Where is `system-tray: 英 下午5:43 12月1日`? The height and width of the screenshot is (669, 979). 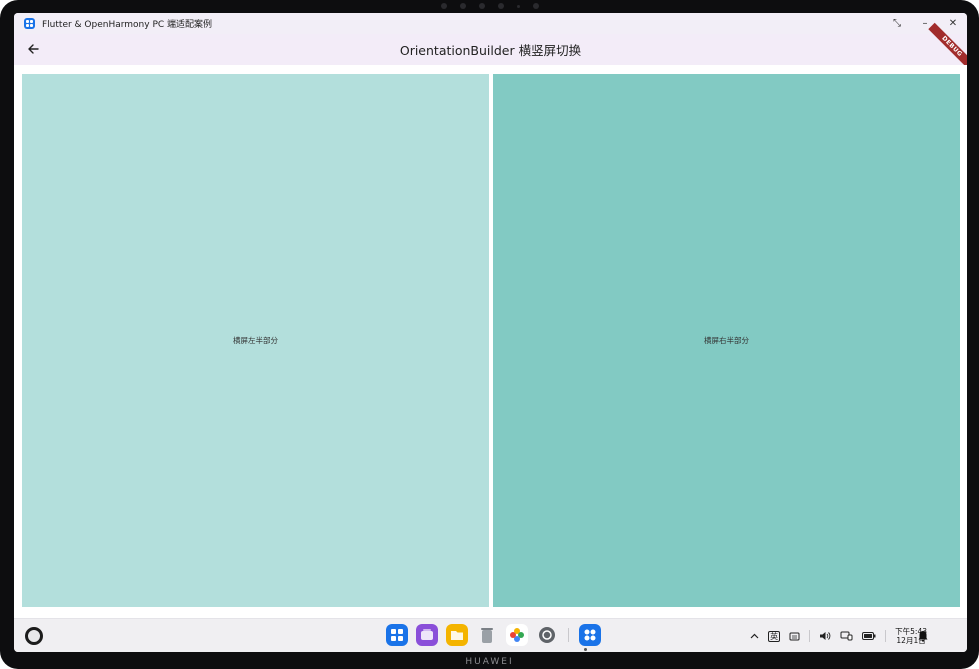 system-tray: 英 下午5:43 12月1日 is located at coordinates (838, 635).